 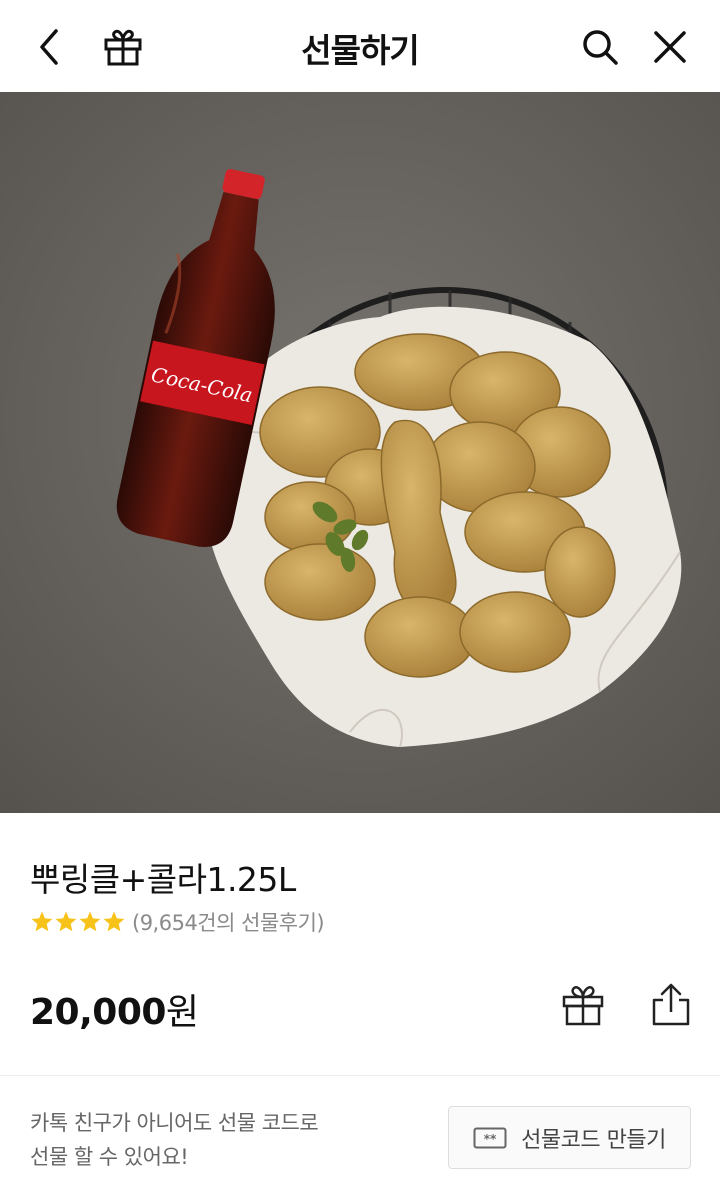 I want to click on share-icon, so click(x=671, y=1004).